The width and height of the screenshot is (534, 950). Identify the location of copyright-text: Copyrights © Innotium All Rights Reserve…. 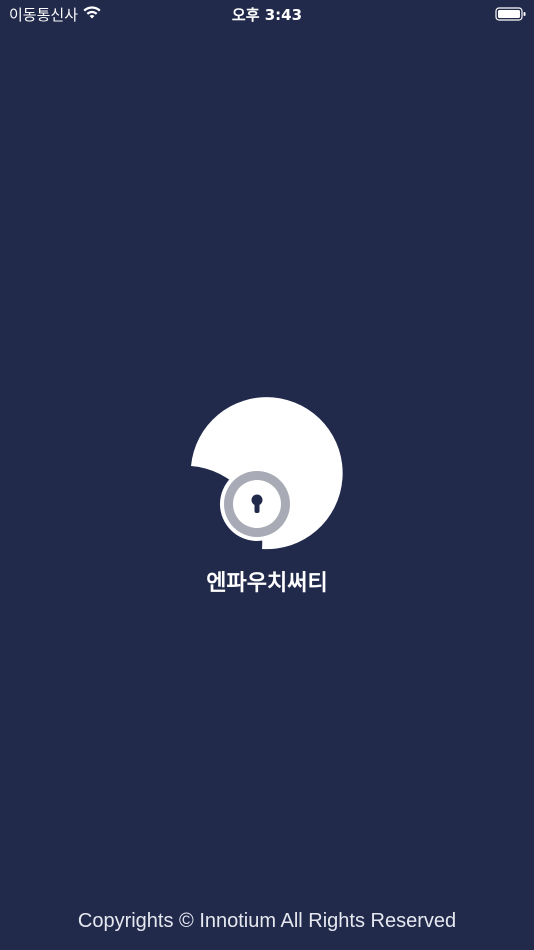
(267, 921).